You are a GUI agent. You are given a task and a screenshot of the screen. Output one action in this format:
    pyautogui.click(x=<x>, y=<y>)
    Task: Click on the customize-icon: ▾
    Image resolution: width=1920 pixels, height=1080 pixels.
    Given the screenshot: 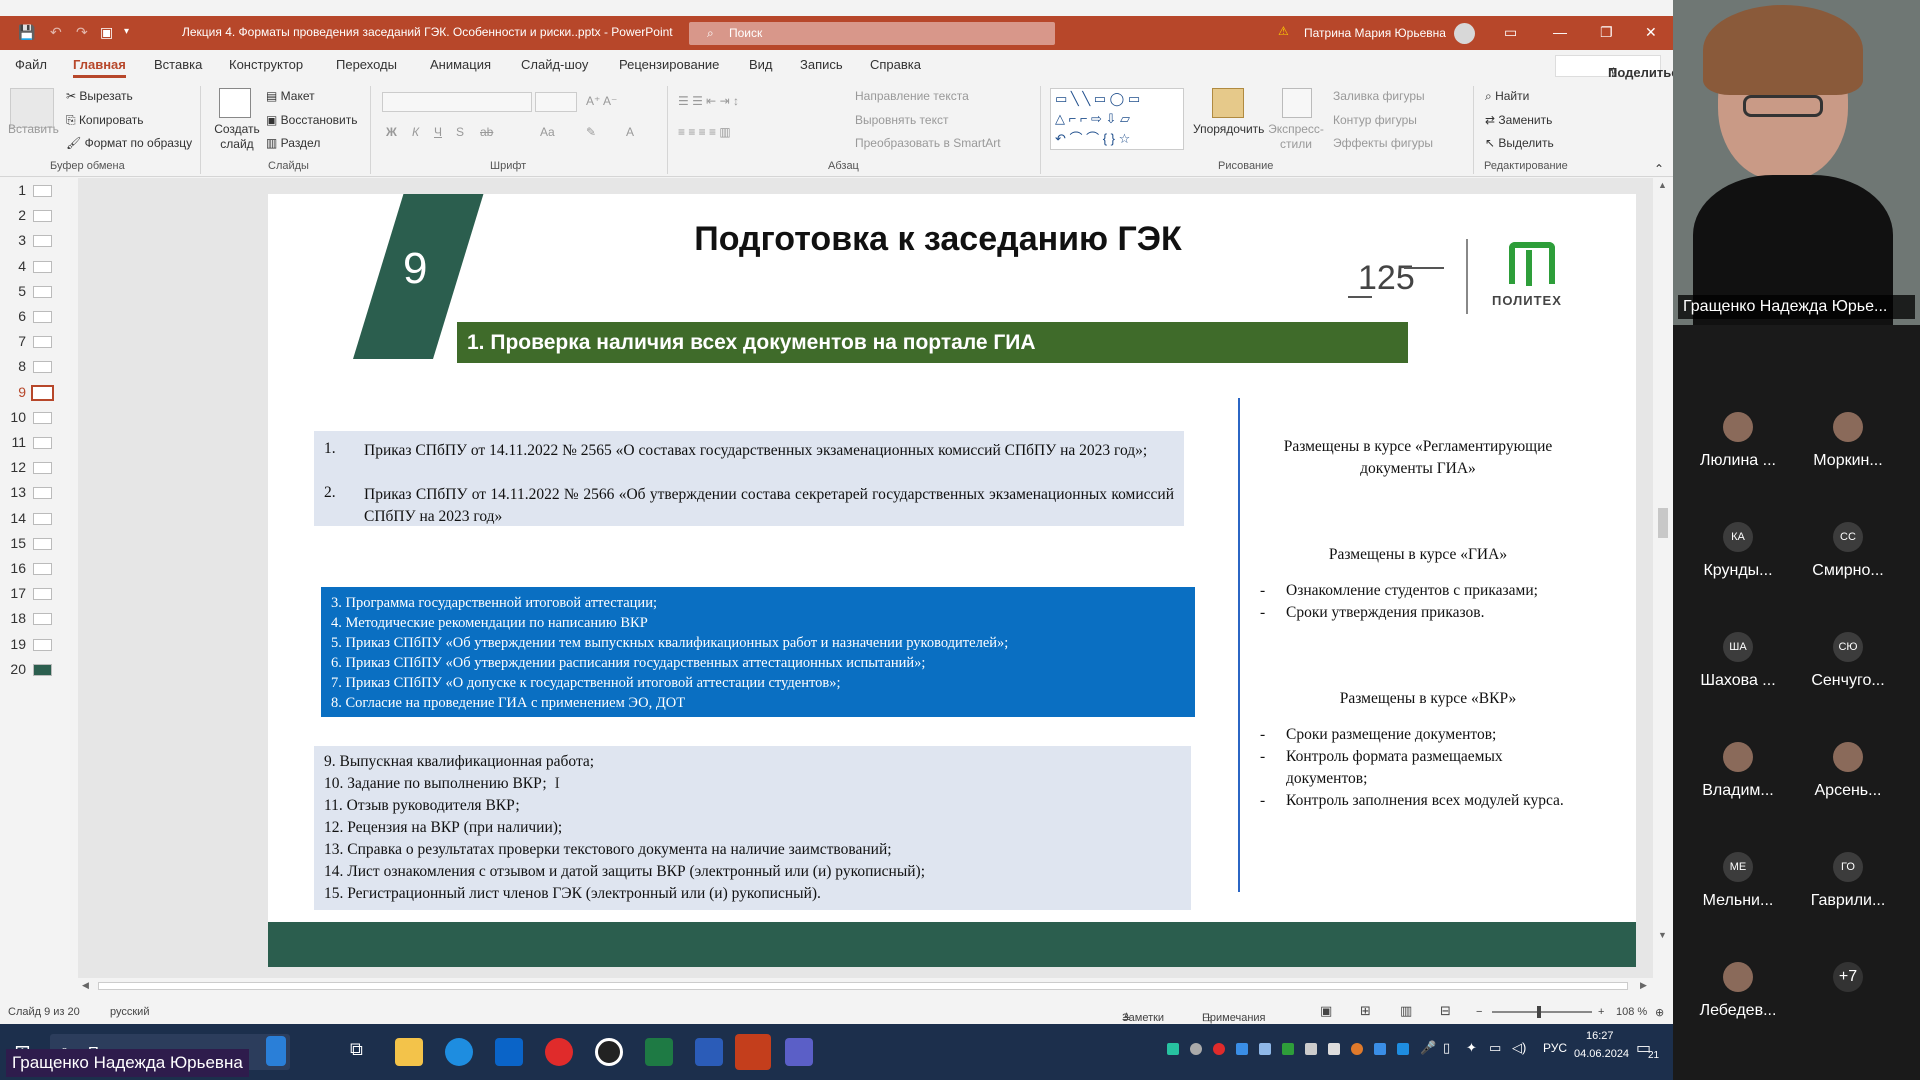 What is the action you would take?
    pyautogui.click(x=126, y=31)
    